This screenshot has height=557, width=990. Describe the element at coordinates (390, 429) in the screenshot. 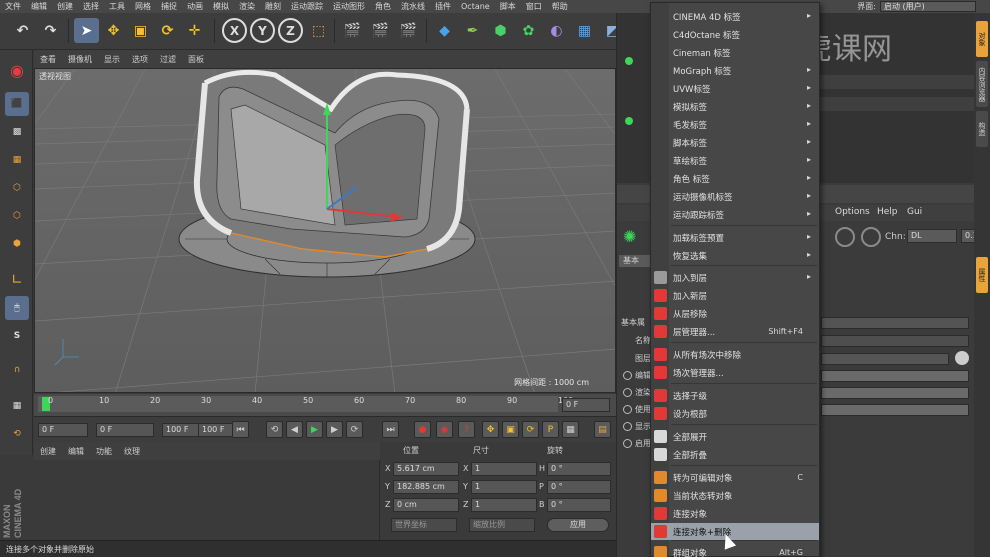

I see `goto-end-icon: ⏭` at that location.